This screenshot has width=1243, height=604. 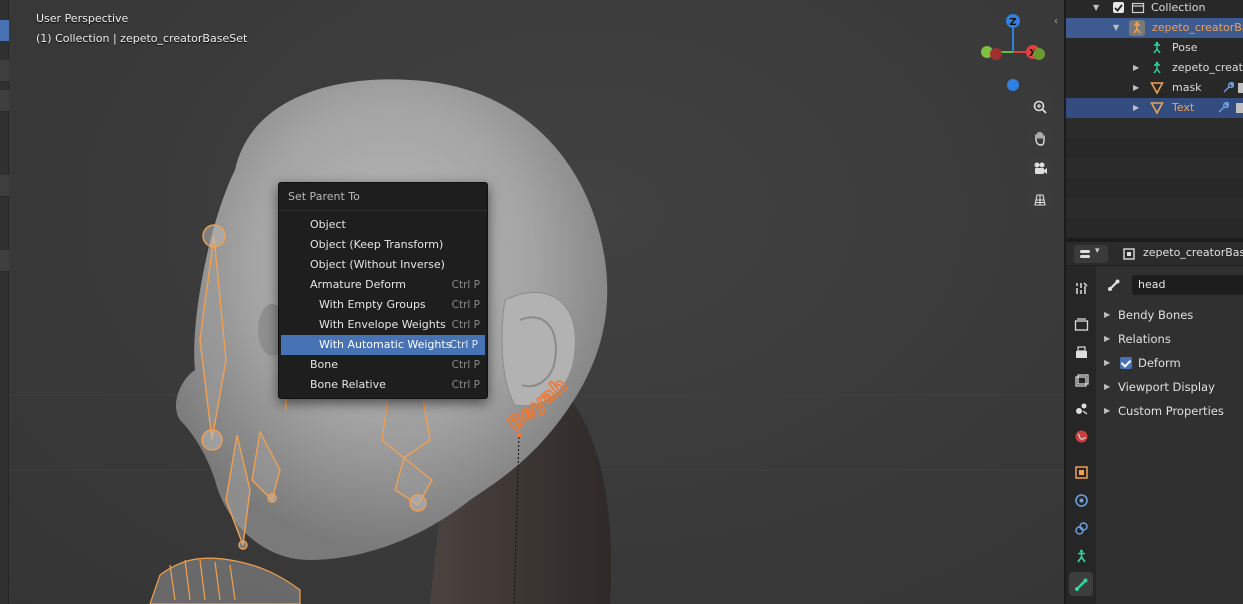 What do you see at coordinates (383, 345) in the screenshot?
I see `menu-item-with-automatic-weights: With Automatic Weights Ctrl P` at bounding box center [383, 345].